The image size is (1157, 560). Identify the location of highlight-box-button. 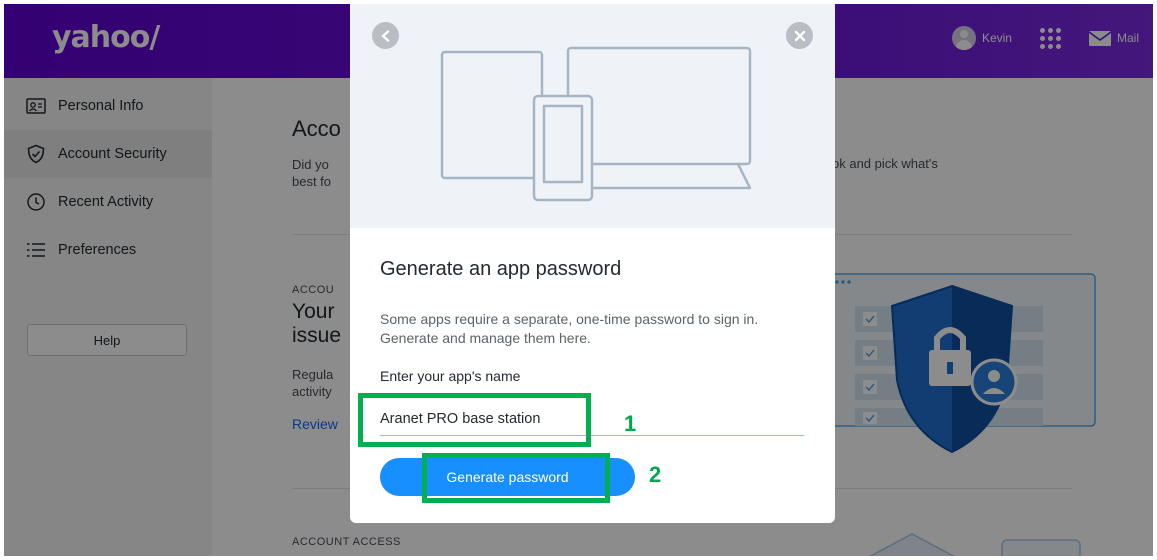
(516, 478).